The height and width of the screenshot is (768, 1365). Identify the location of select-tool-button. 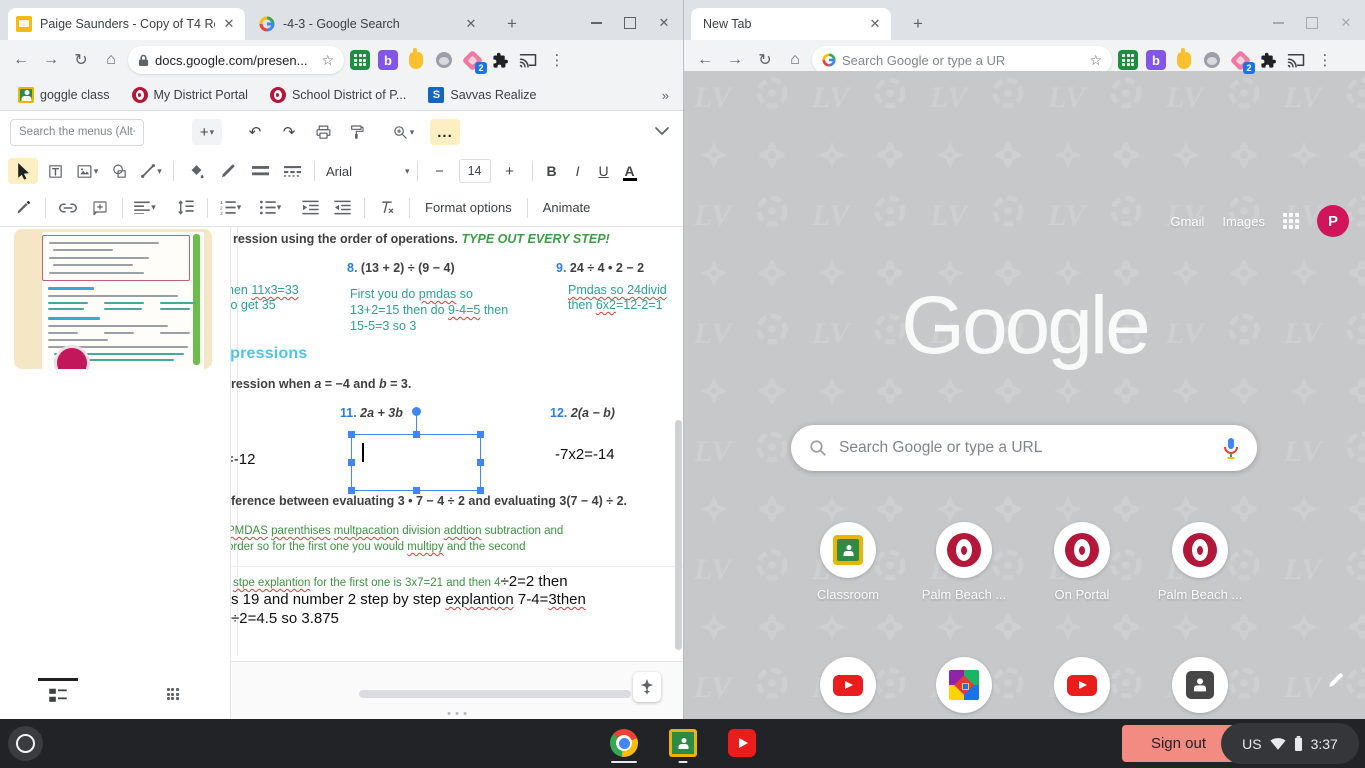
(23, 171).